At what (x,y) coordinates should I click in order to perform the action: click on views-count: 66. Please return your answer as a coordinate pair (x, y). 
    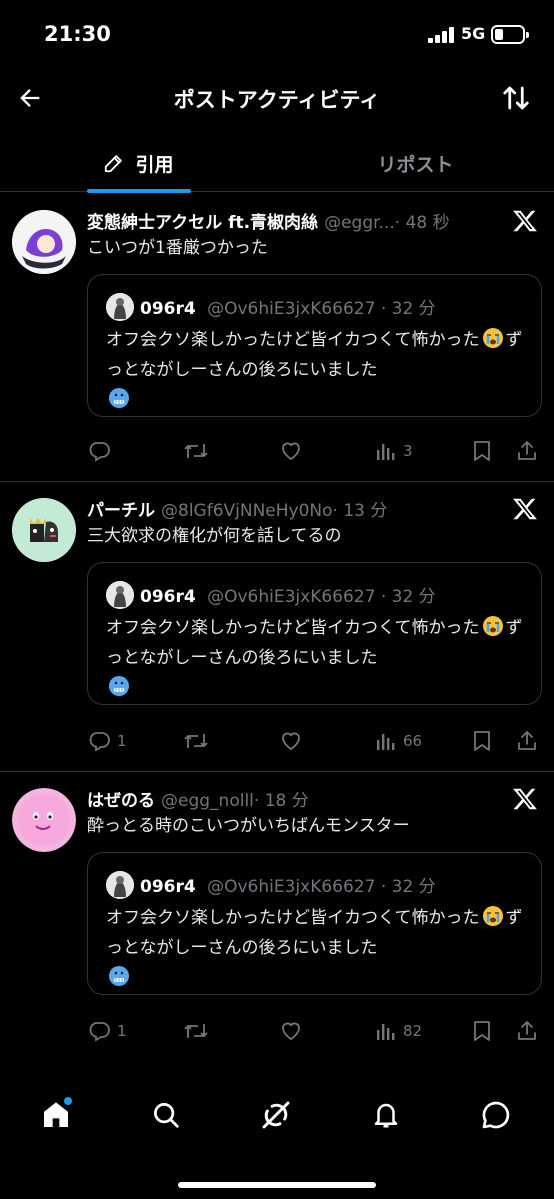
    Looking at the image, I should click on (413, 741).